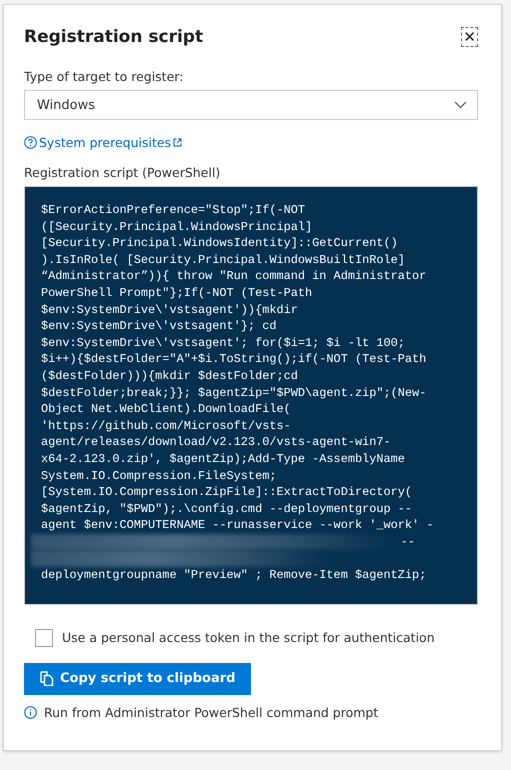 This screenshot has height=770, width=511. What do you see at coordinates (227, 509) in the screenshot?
I see `script-line: $agentZip, "$PWD");.\config.cmd --deploymentgroup --` at bounding box center [227, 509].